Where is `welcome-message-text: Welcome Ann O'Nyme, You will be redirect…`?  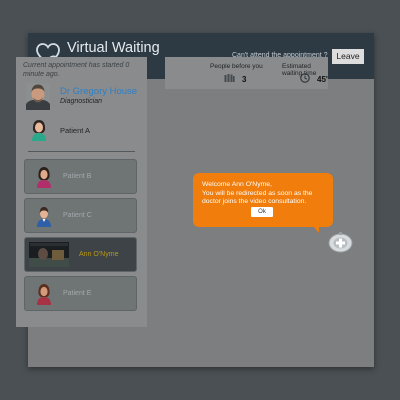 welcome-message-text: Welcome Ann O'Nyme, You will be redirect… is located at coordinates (257, 193).